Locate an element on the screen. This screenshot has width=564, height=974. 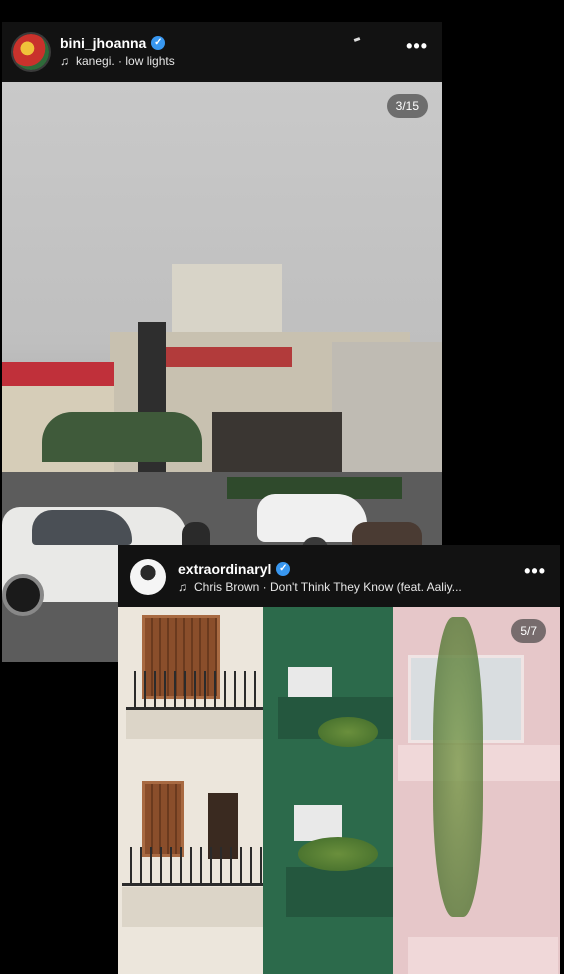
image-counter: 3/15 is located at coordinates (407, 106).